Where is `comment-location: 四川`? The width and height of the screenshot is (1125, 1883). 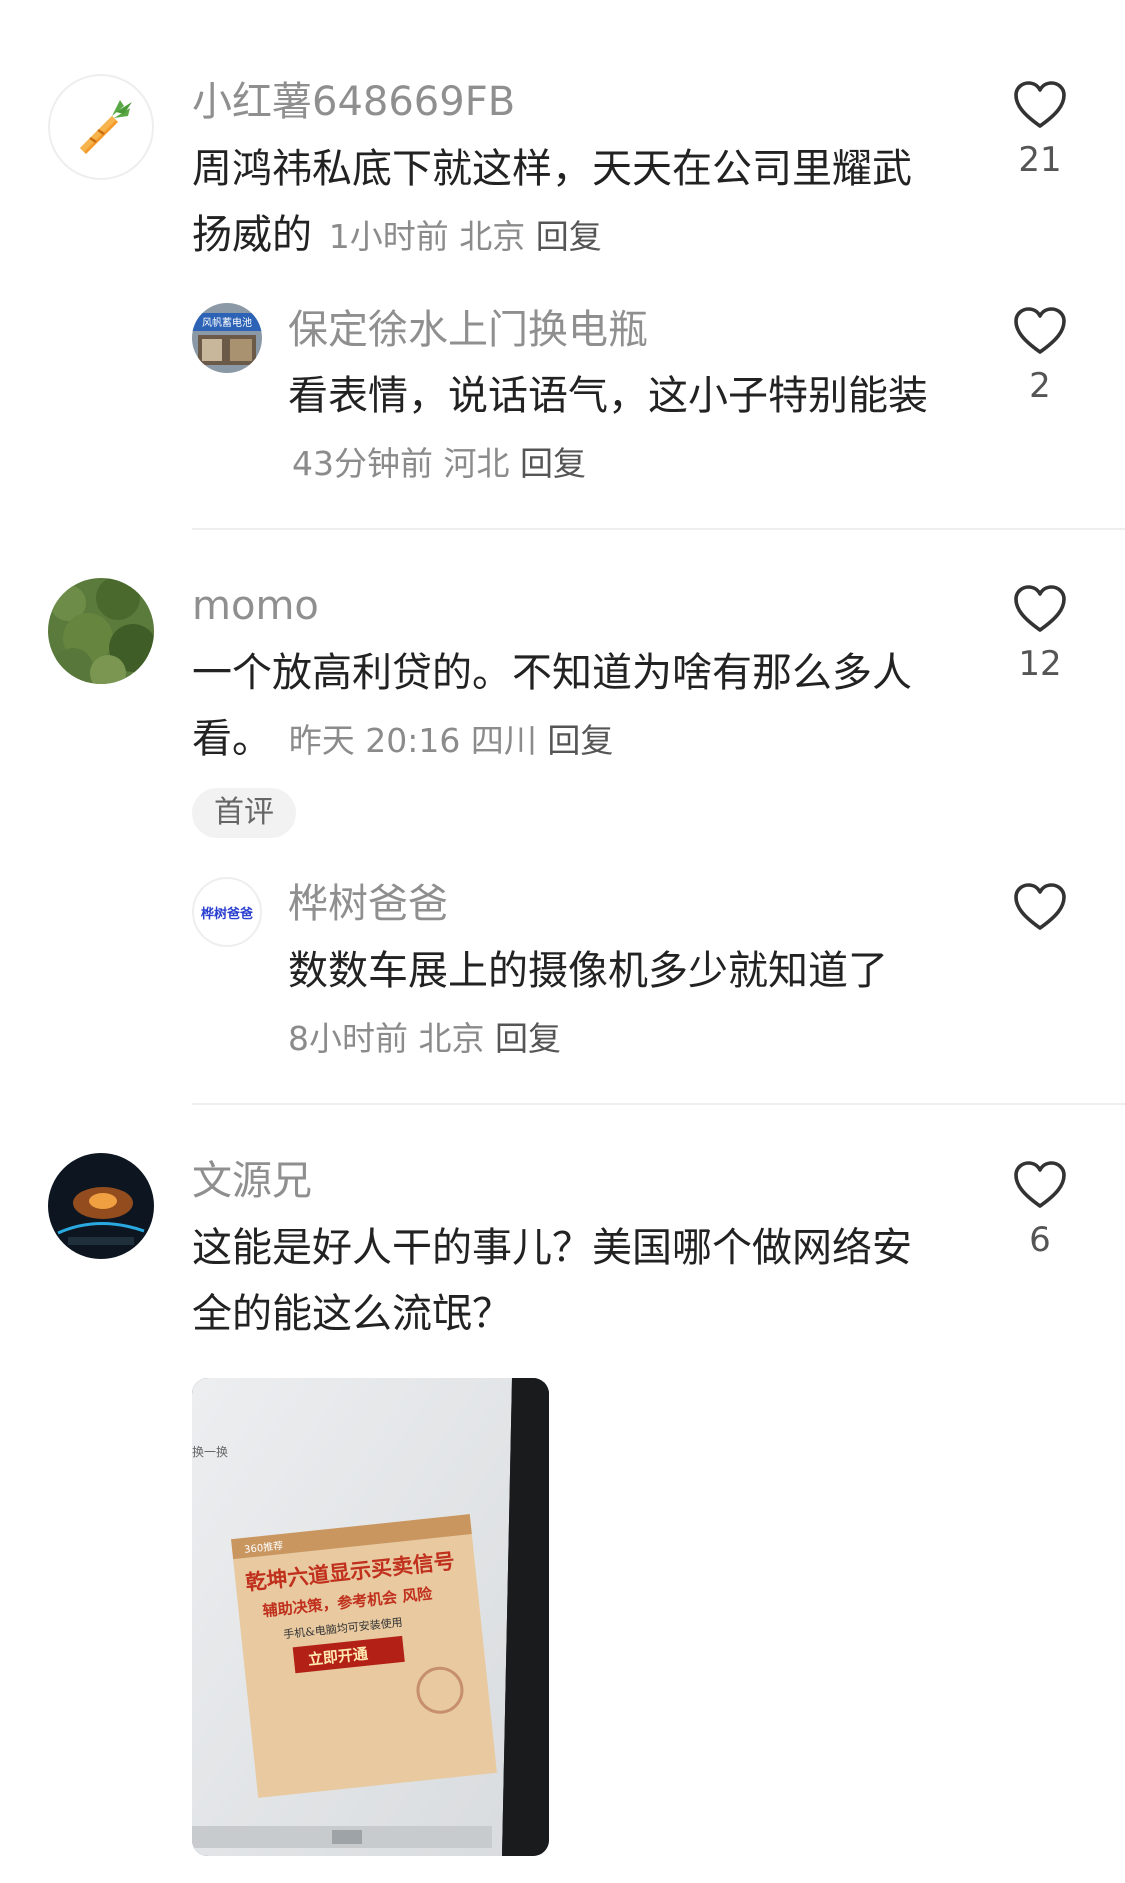
comment-location: 四川 is located at coordinates (503, 740).